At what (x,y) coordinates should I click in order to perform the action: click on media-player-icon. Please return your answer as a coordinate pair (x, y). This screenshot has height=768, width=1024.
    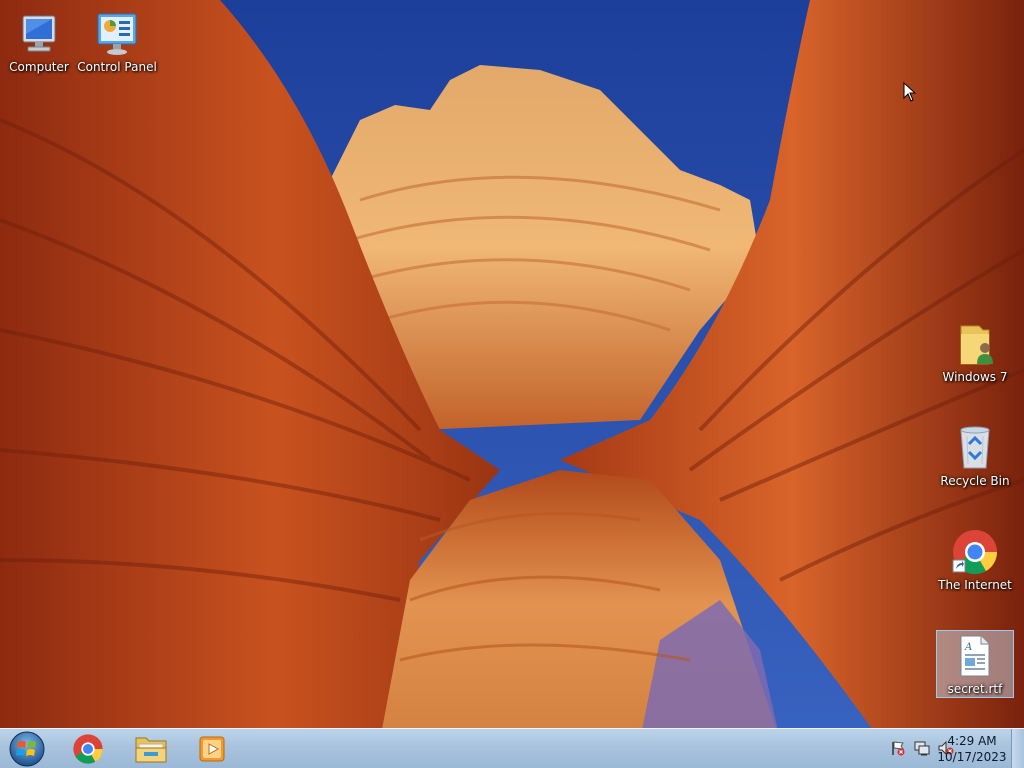
    Looking at the image, I should click on (212, 749).